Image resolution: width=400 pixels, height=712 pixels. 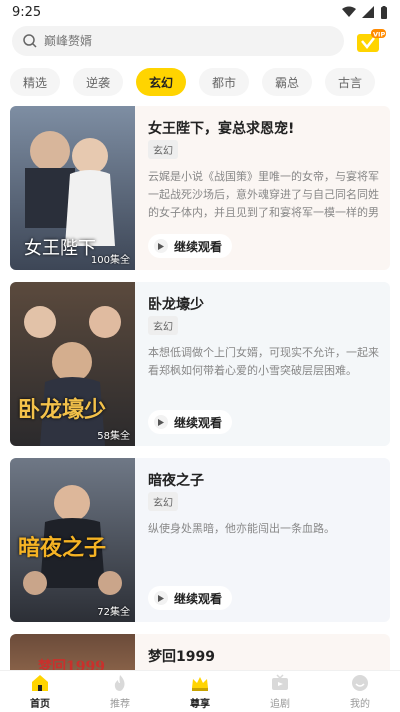 I want to click on nav-label: 推荐, so click(x=120, y=704).